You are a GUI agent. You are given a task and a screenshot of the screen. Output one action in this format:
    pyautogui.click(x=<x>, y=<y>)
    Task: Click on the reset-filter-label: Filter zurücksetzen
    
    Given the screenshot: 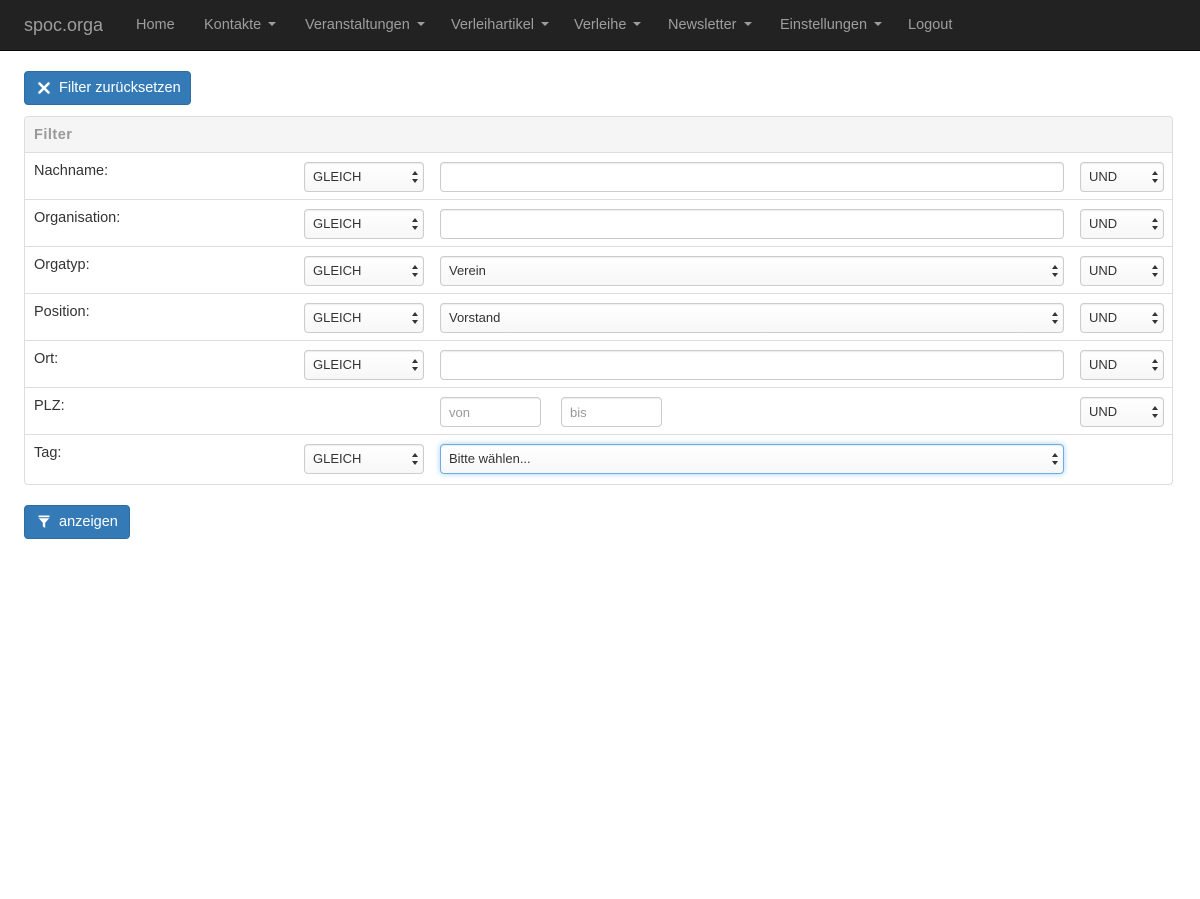 What is the action you would take?
    pyautogui.click(x=120, y=88)
    